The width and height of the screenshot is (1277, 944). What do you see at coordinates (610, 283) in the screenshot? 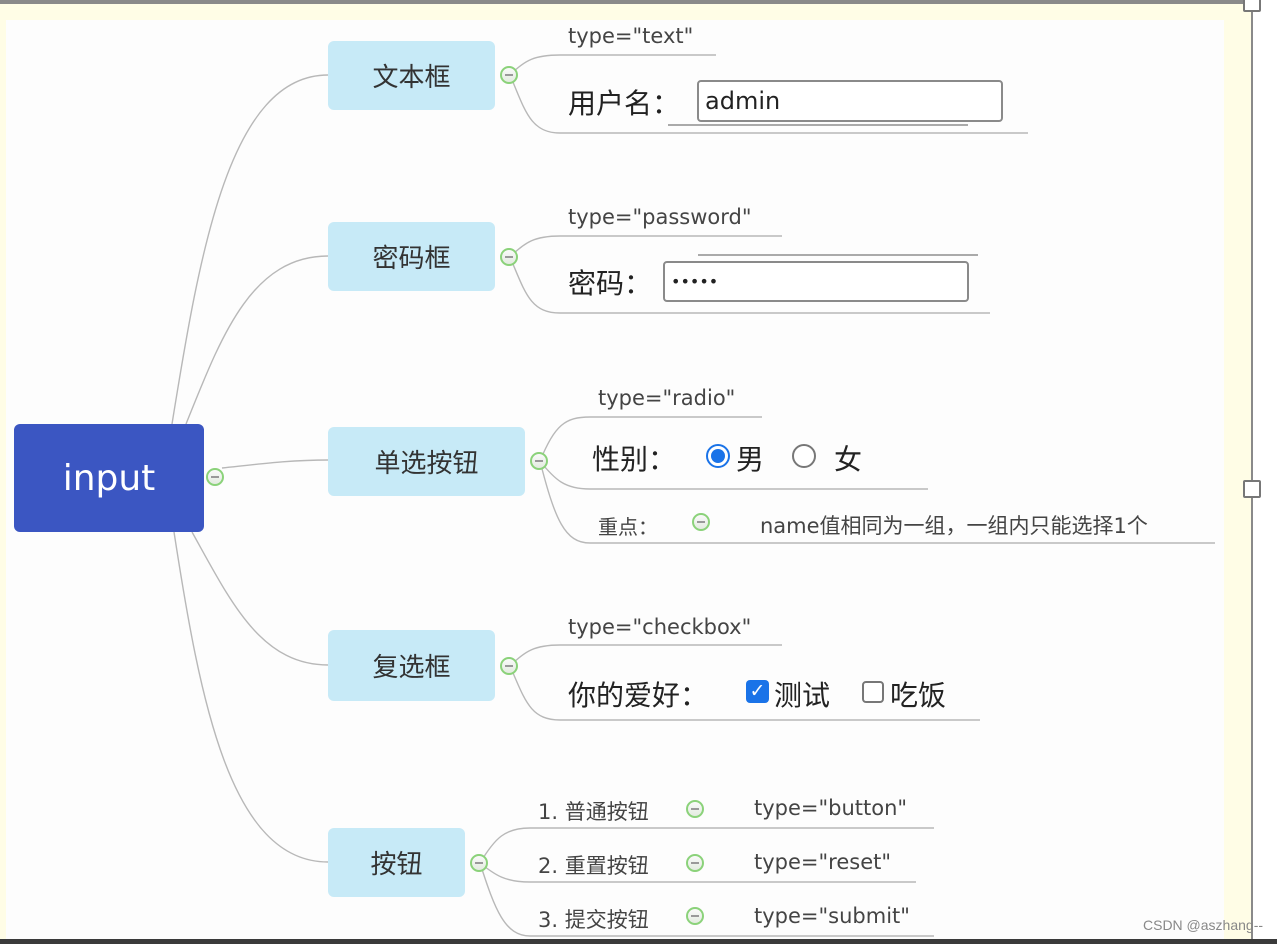
I see `password-label: 密码：` at bounding box center [610, 283].